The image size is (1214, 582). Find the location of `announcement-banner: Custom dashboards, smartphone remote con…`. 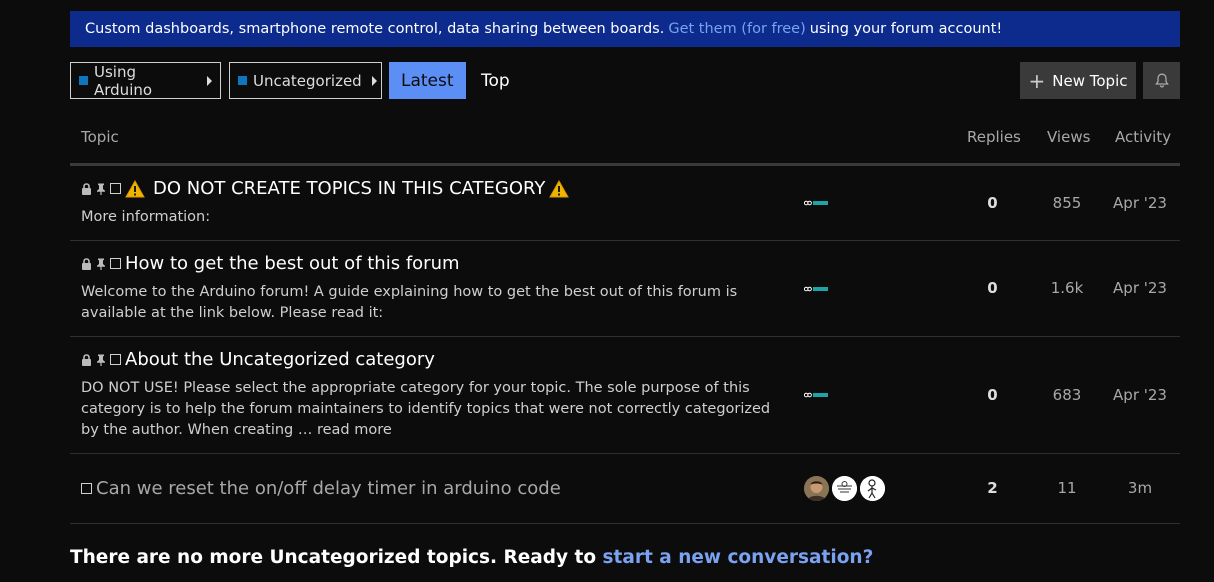

announcement-banner: Custom dashboards, smartphone remote con… is located at coordinates (625, 29).